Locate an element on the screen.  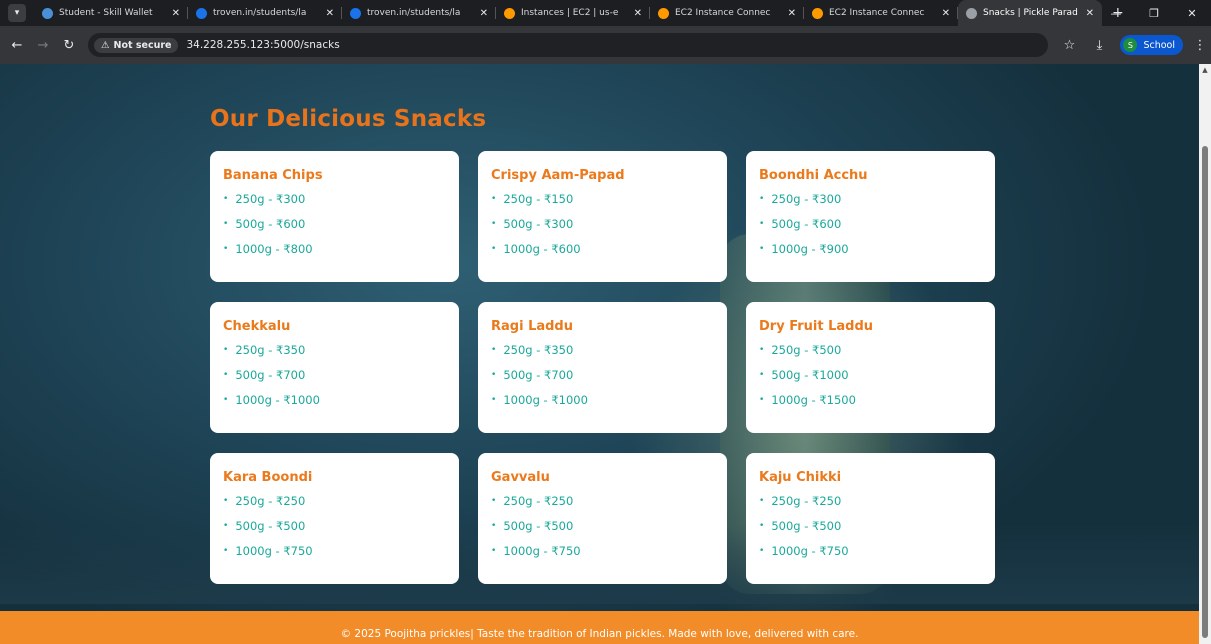
scrollbar: ▲ is located at coordinates (1205, 354).